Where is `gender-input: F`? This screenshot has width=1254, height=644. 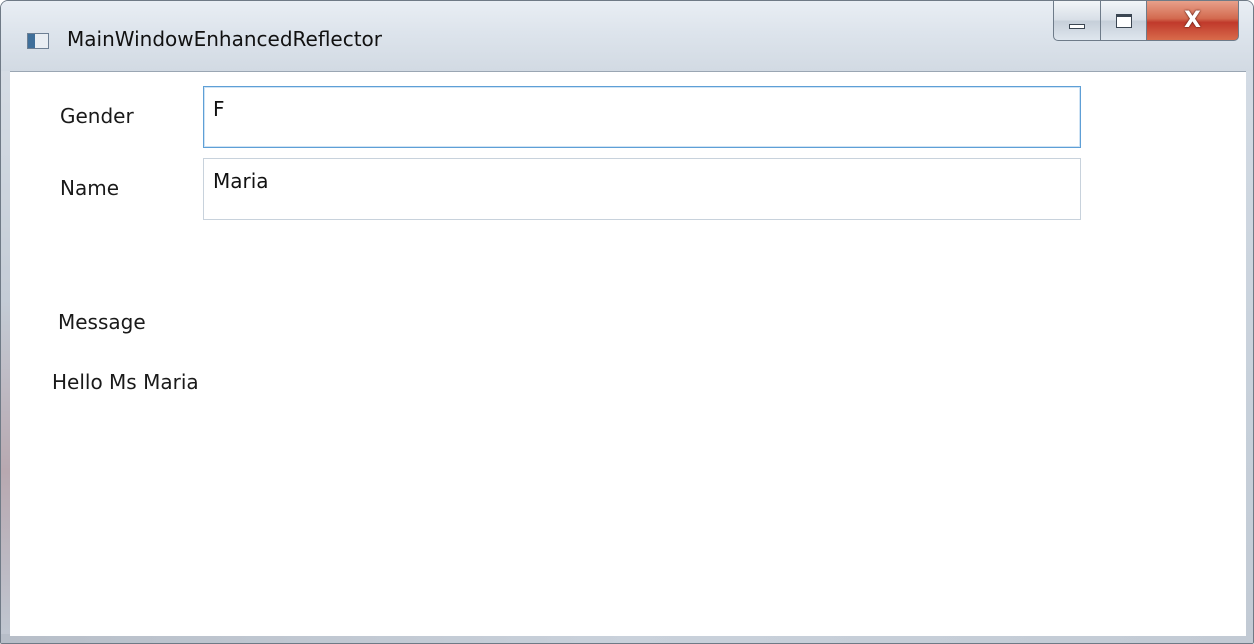
gender-input: F is located at coordinates (642, 117).